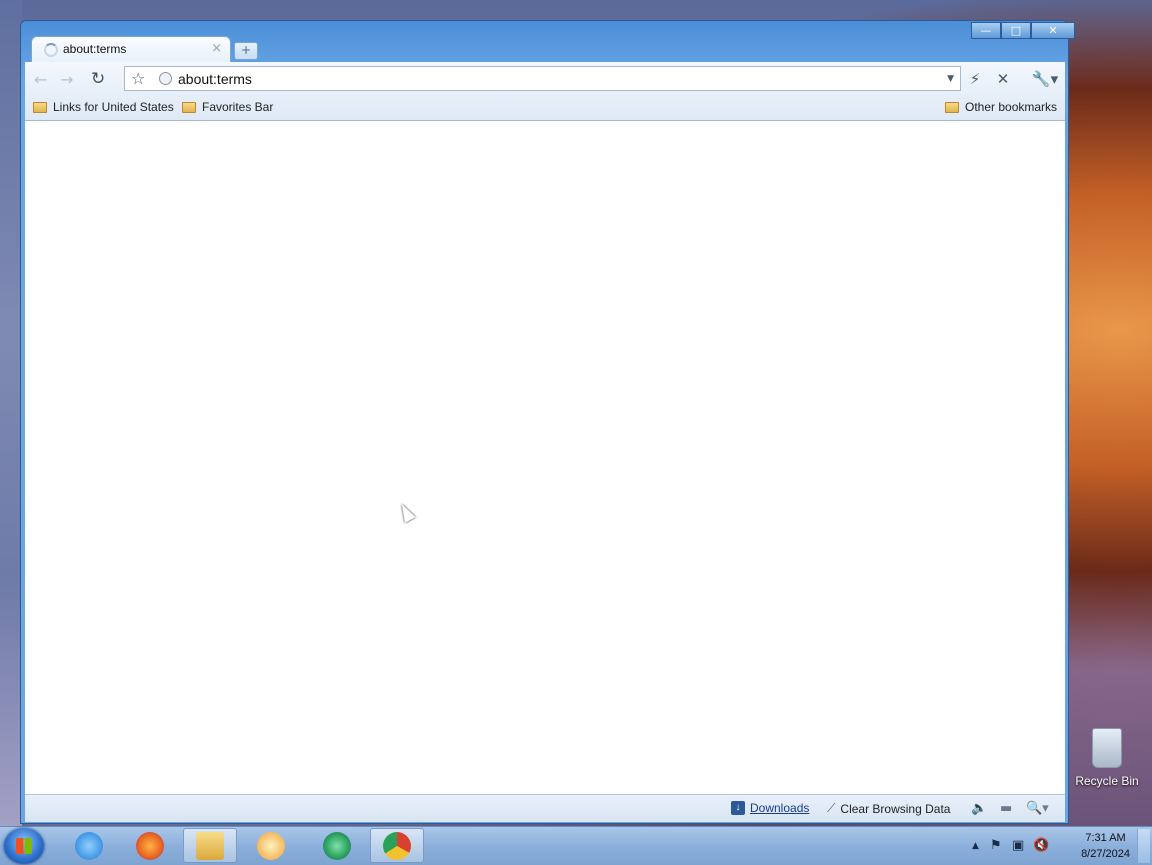 The image size is (1152, 865). I want to click on bookmark-other-bookmarks: Other bookmarks, so click(1001, 107).